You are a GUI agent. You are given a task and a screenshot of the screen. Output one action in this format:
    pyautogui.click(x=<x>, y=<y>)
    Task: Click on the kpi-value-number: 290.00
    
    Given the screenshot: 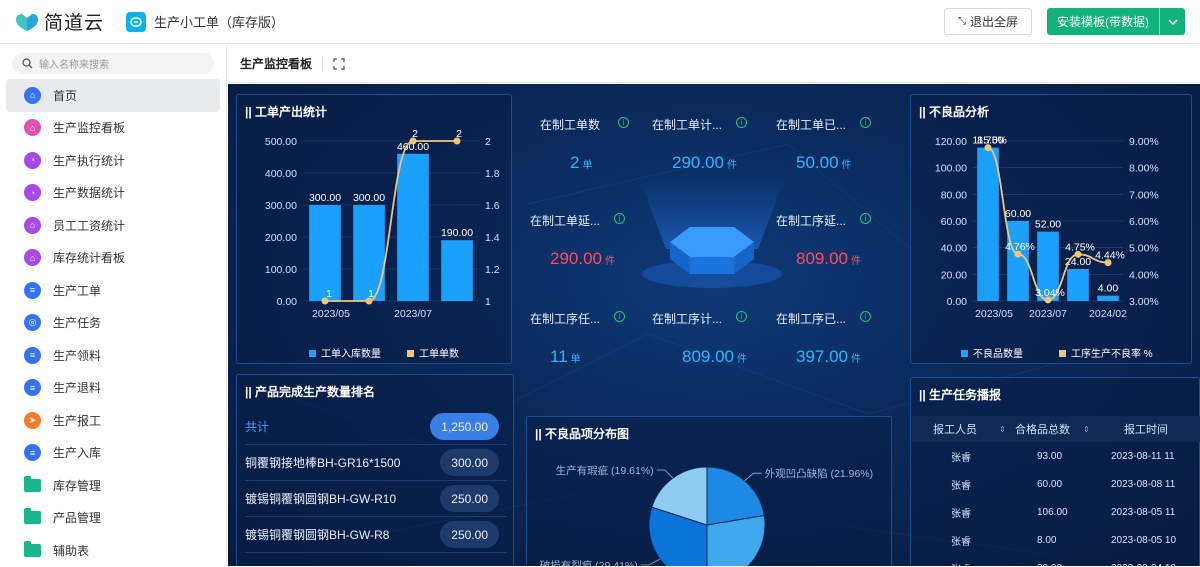 What is the action you would take?
    pyautogui.click(x=698, y=162)
    